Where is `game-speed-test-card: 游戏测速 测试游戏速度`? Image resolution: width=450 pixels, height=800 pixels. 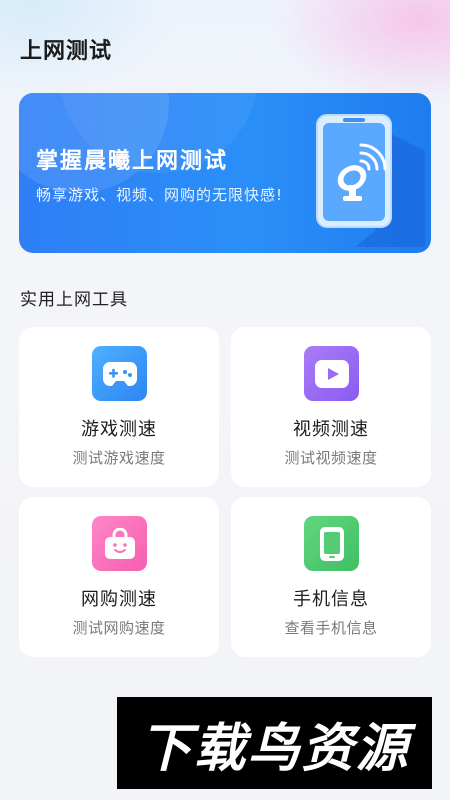
game-speed-test-card: 游戏测速 测试游戏速度 is located at coordinates (119, 407).